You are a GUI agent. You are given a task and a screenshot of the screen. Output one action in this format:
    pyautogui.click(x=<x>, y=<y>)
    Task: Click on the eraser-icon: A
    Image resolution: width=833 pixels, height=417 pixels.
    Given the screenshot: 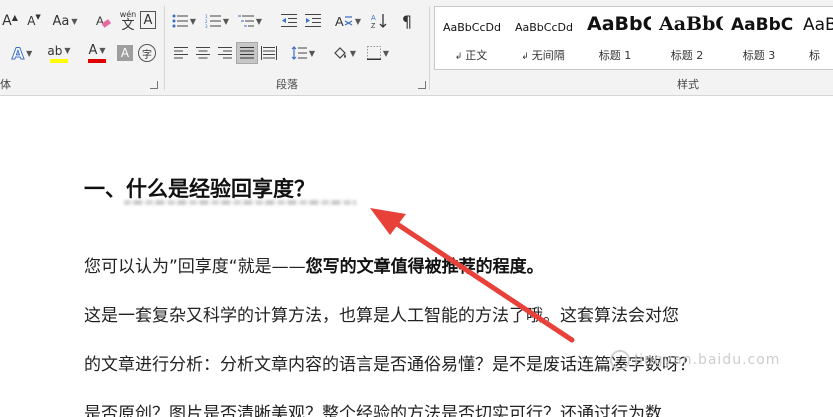 What is the action you would take?
    pyautogui.click(x=103, y=21)
    